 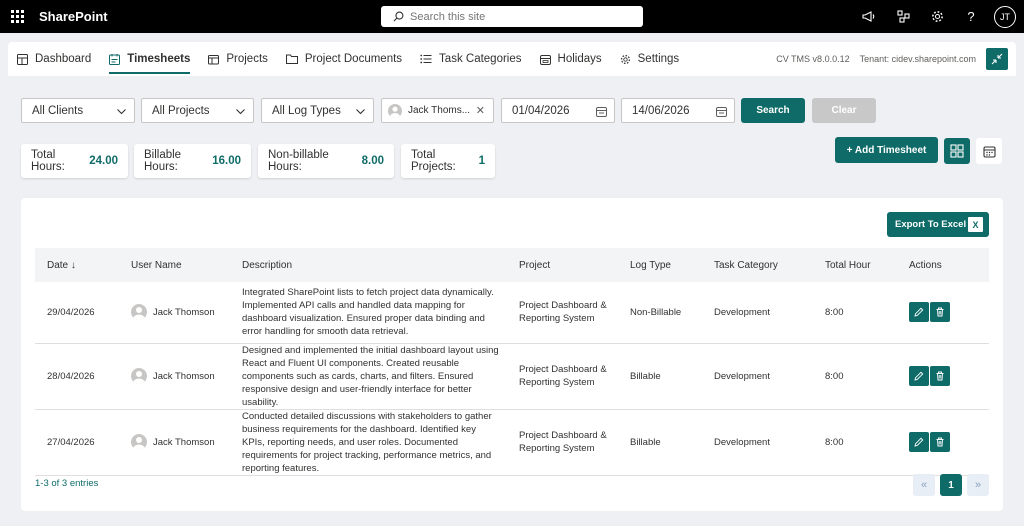 What do you see at coordinates (978, 485) in the screenshot?
I see `next-page-button: »` at bounding box center [978, 485].